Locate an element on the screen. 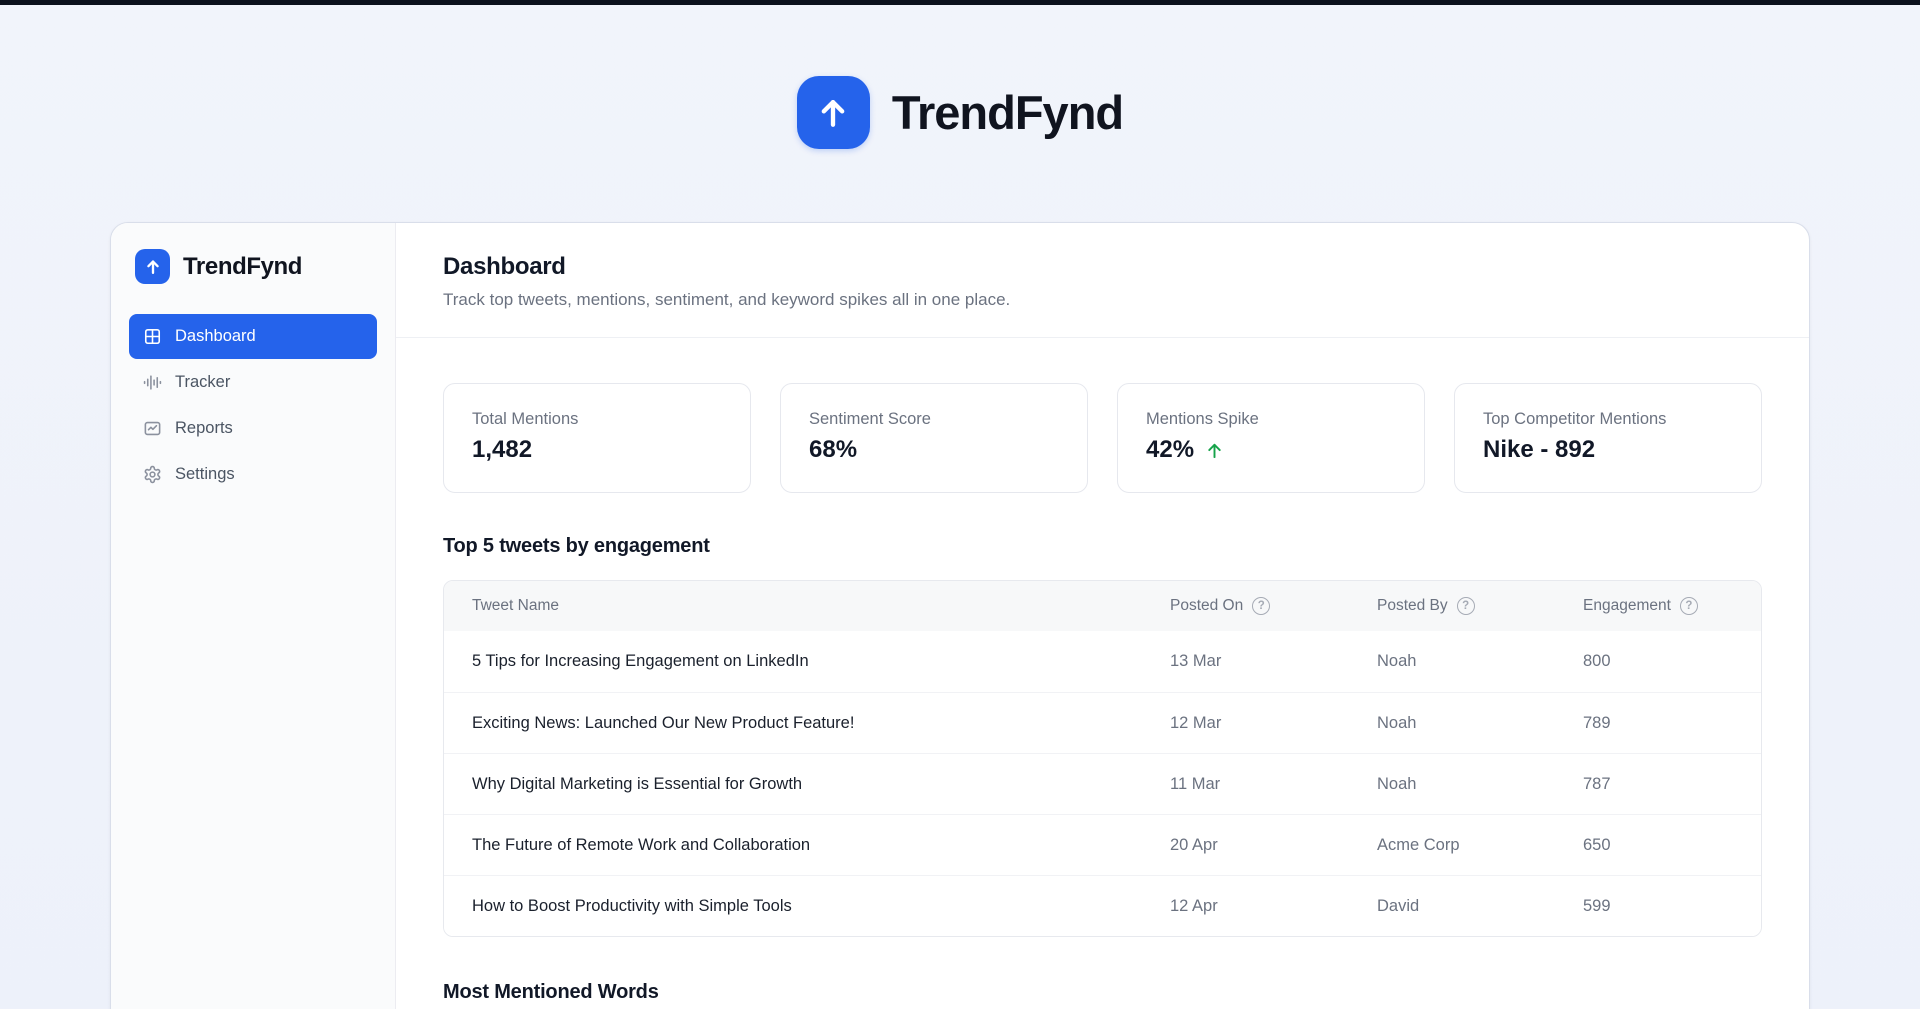 This screenshot has width=1920, height=1009. posted-on-cell: 12 Mar is located at coordinates (1196, 722).